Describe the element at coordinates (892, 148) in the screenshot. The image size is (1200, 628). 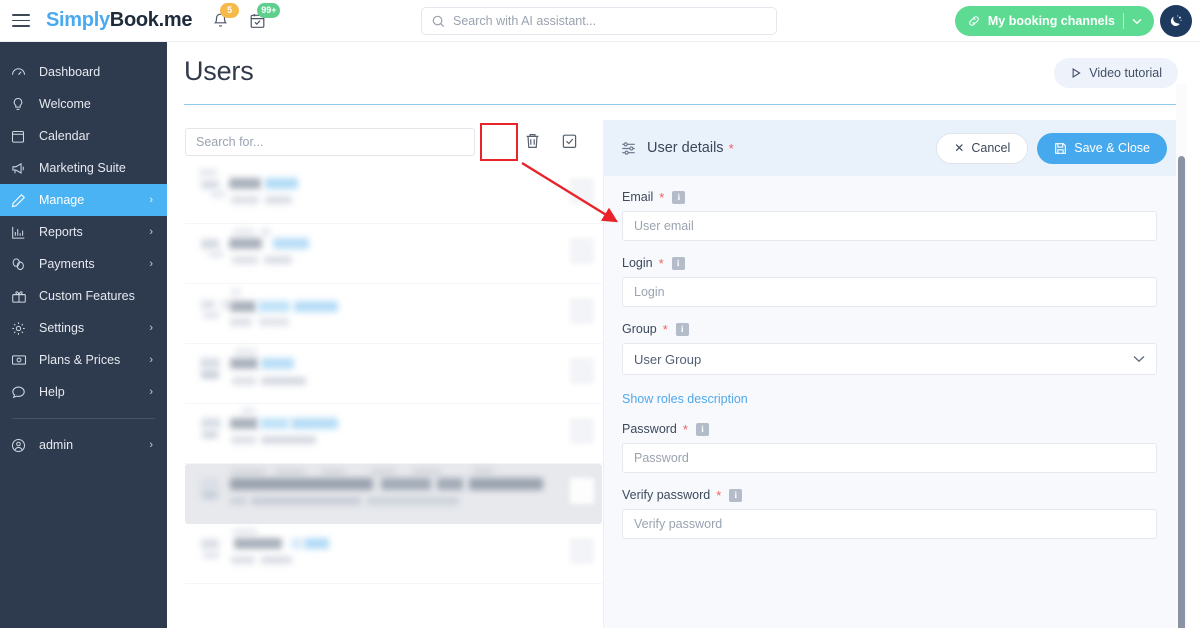
I see `panel-header: User details * ✕ Cancel Save & Close` at that location.